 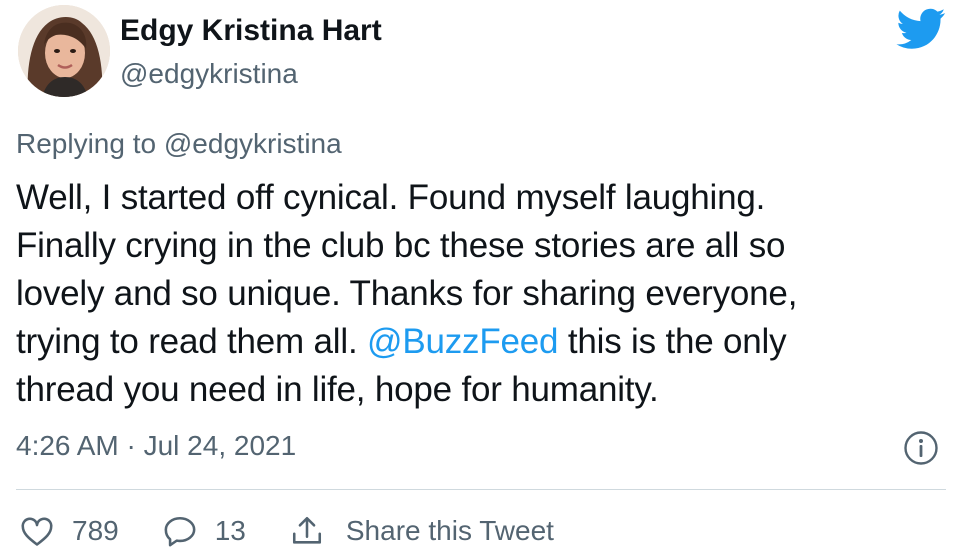 I want to click on replying-to: Replying to @edgykristina, so click(x=179, y=144).